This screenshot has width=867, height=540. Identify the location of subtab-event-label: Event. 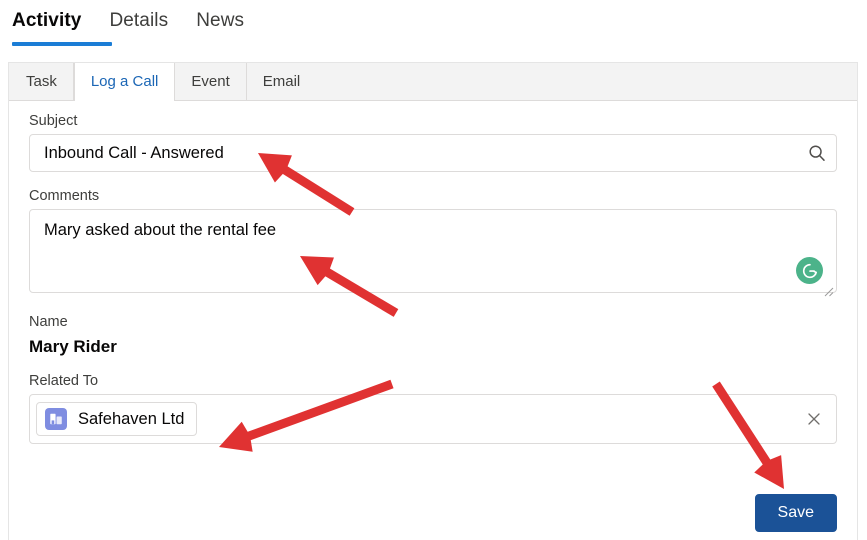
(210, 81).